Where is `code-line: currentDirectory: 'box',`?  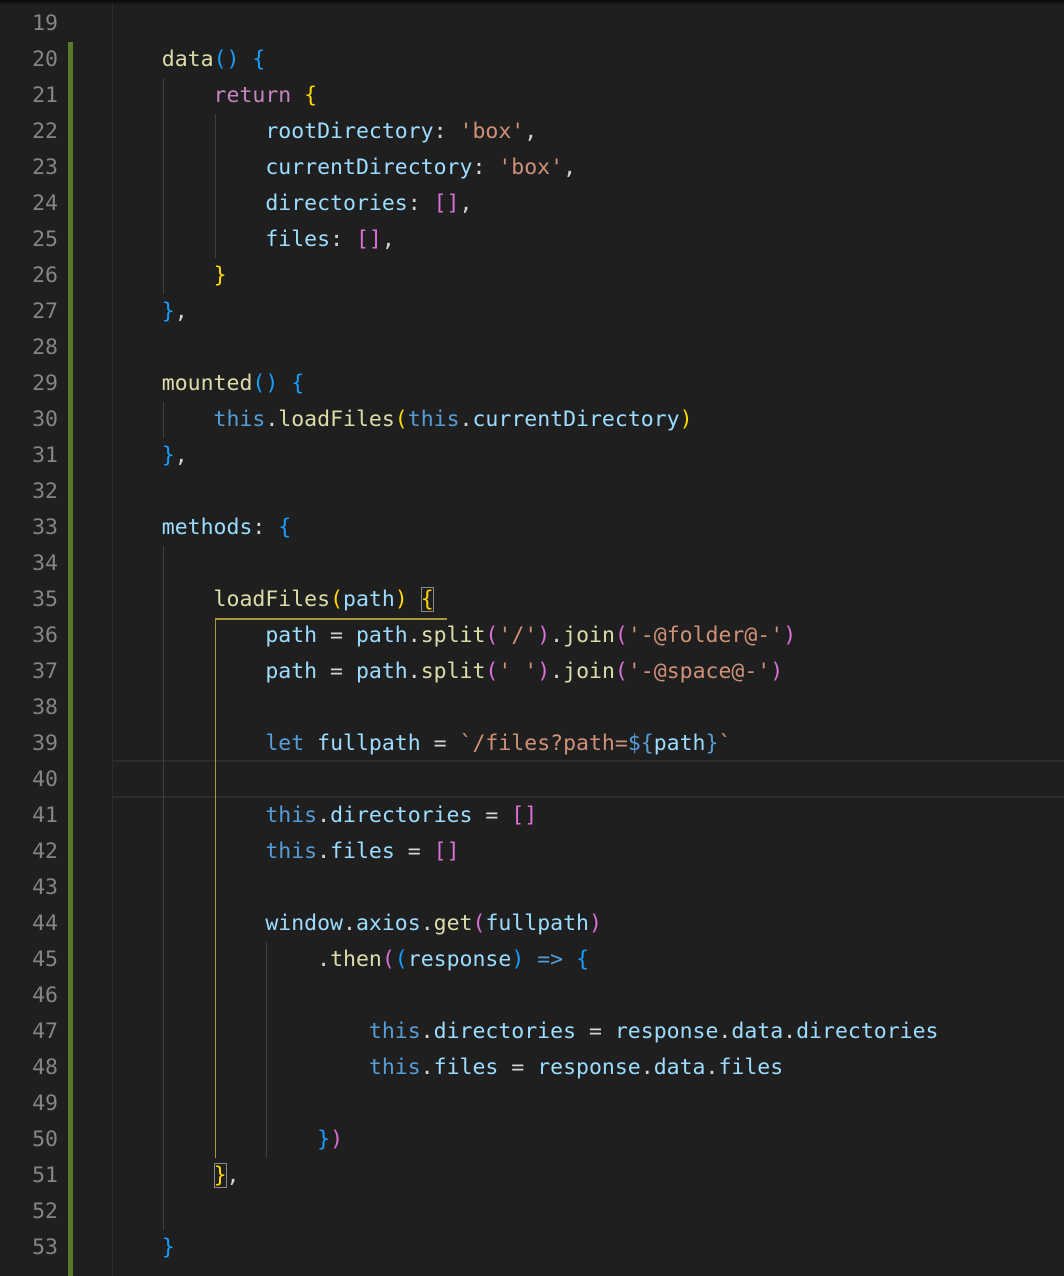
code-line: currentDirectory: 'box', is located at coordinates (343, 168).